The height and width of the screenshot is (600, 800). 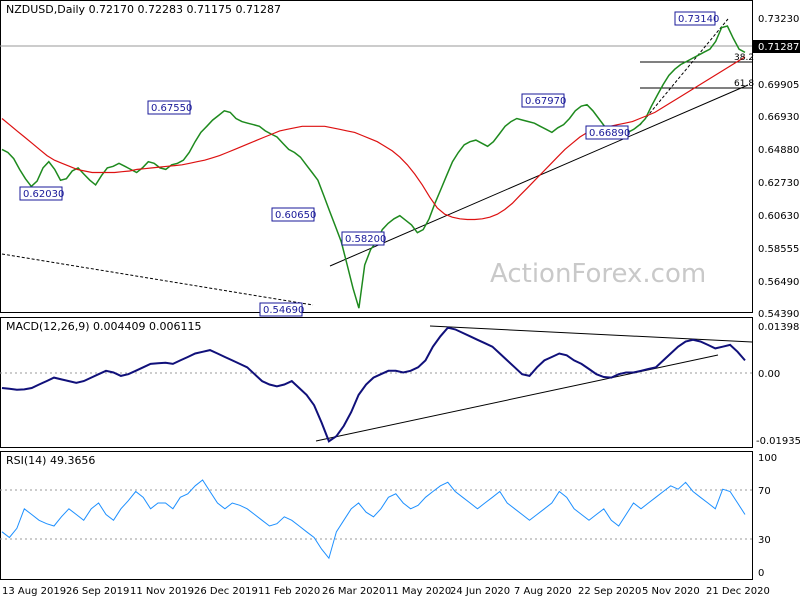 I want to click on price-y-tick: 0.56490, so click(x=778, y=282).